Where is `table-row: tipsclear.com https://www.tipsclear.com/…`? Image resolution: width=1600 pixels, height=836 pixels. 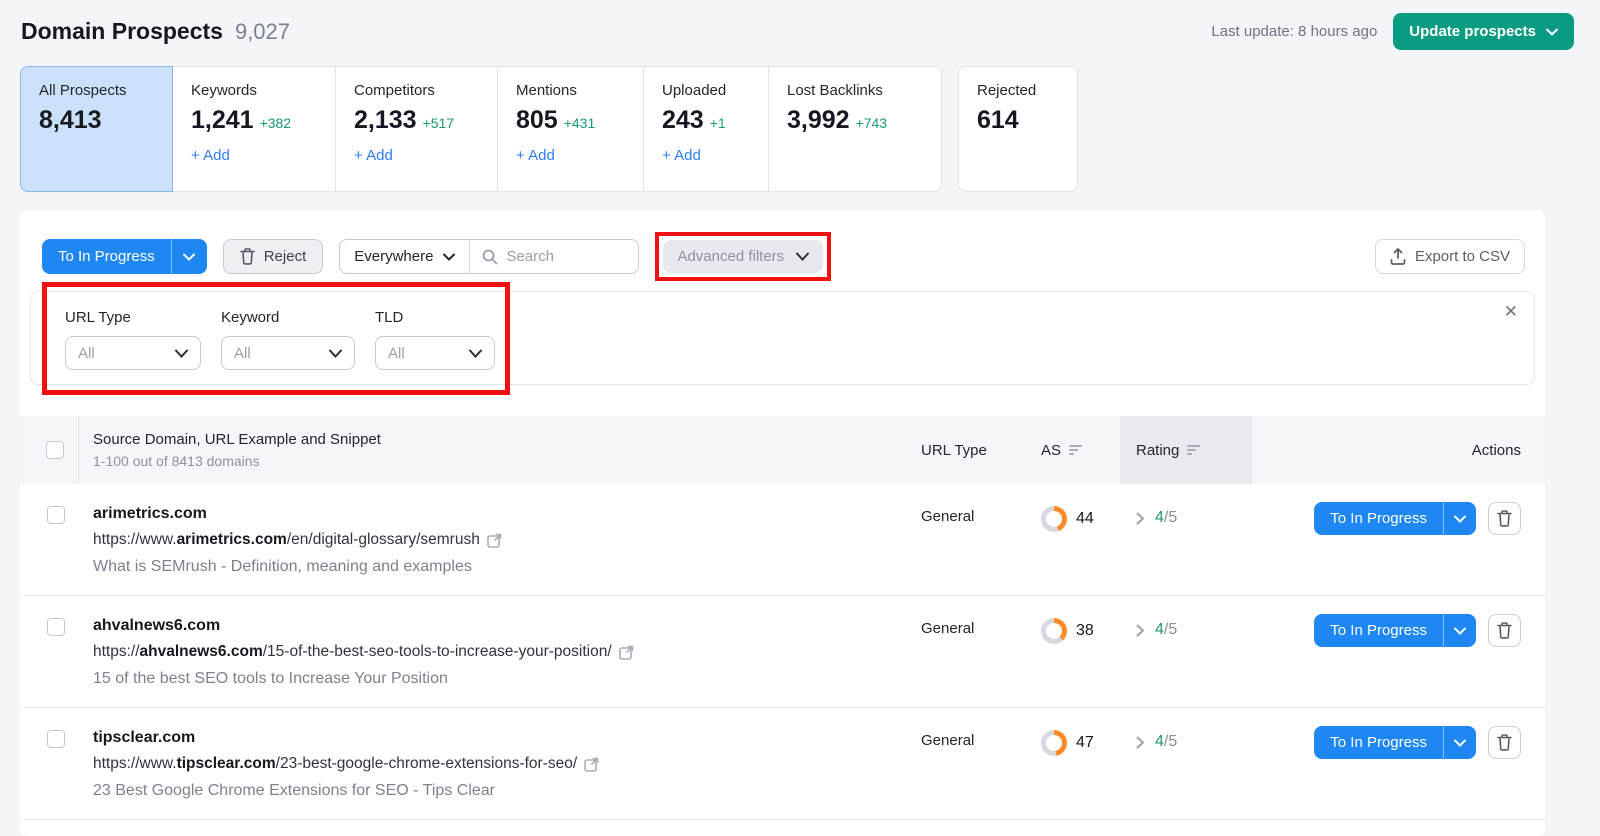
table-row: tipsclear.com https://www.tipsclear.com/… is located at coordinates (782, 764).